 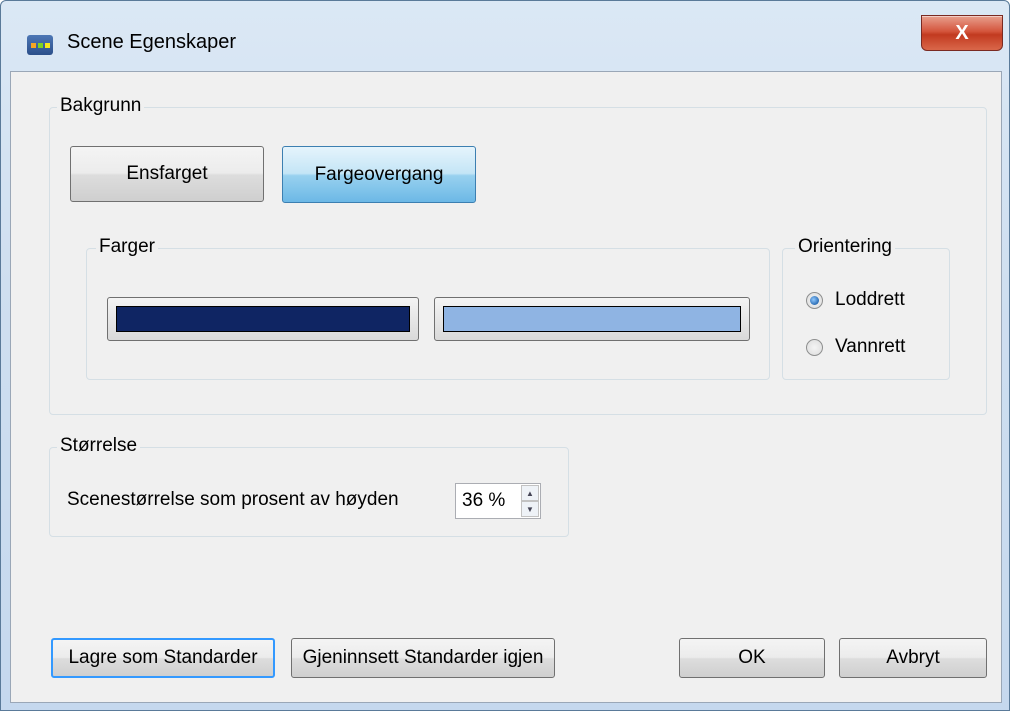 I want to click on color1-swatch, so click(x=263, y=319).